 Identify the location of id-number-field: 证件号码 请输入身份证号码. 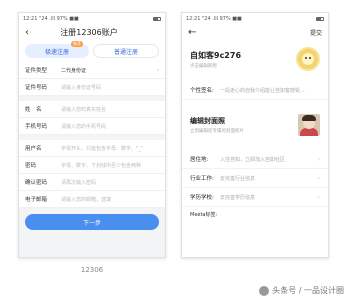
(92, 87).